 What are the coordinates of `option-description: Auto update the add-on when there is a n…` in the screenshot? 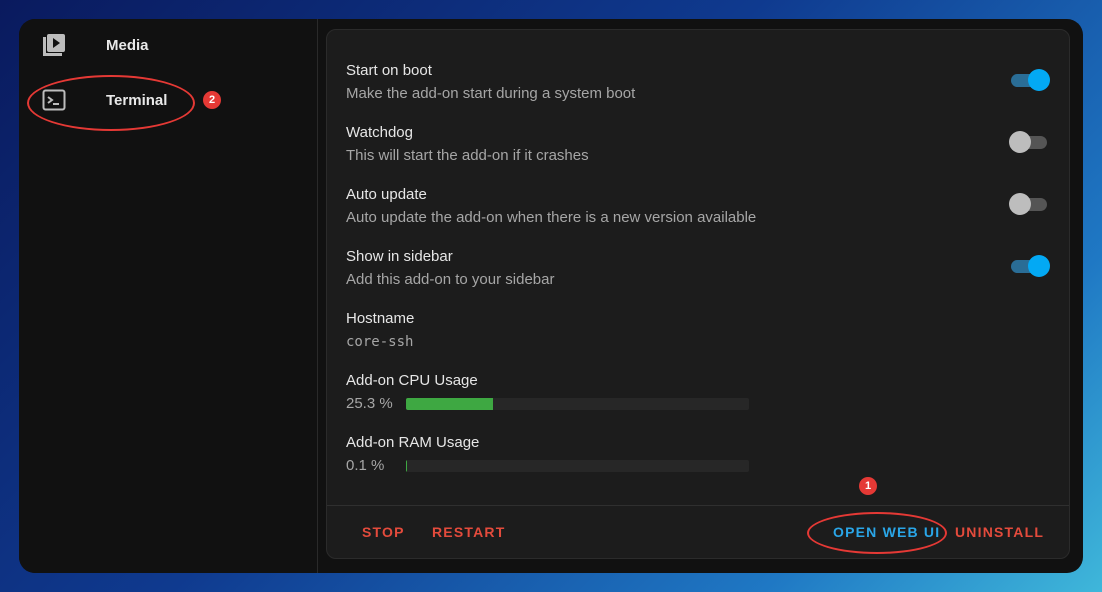 It's located at (551, 217).